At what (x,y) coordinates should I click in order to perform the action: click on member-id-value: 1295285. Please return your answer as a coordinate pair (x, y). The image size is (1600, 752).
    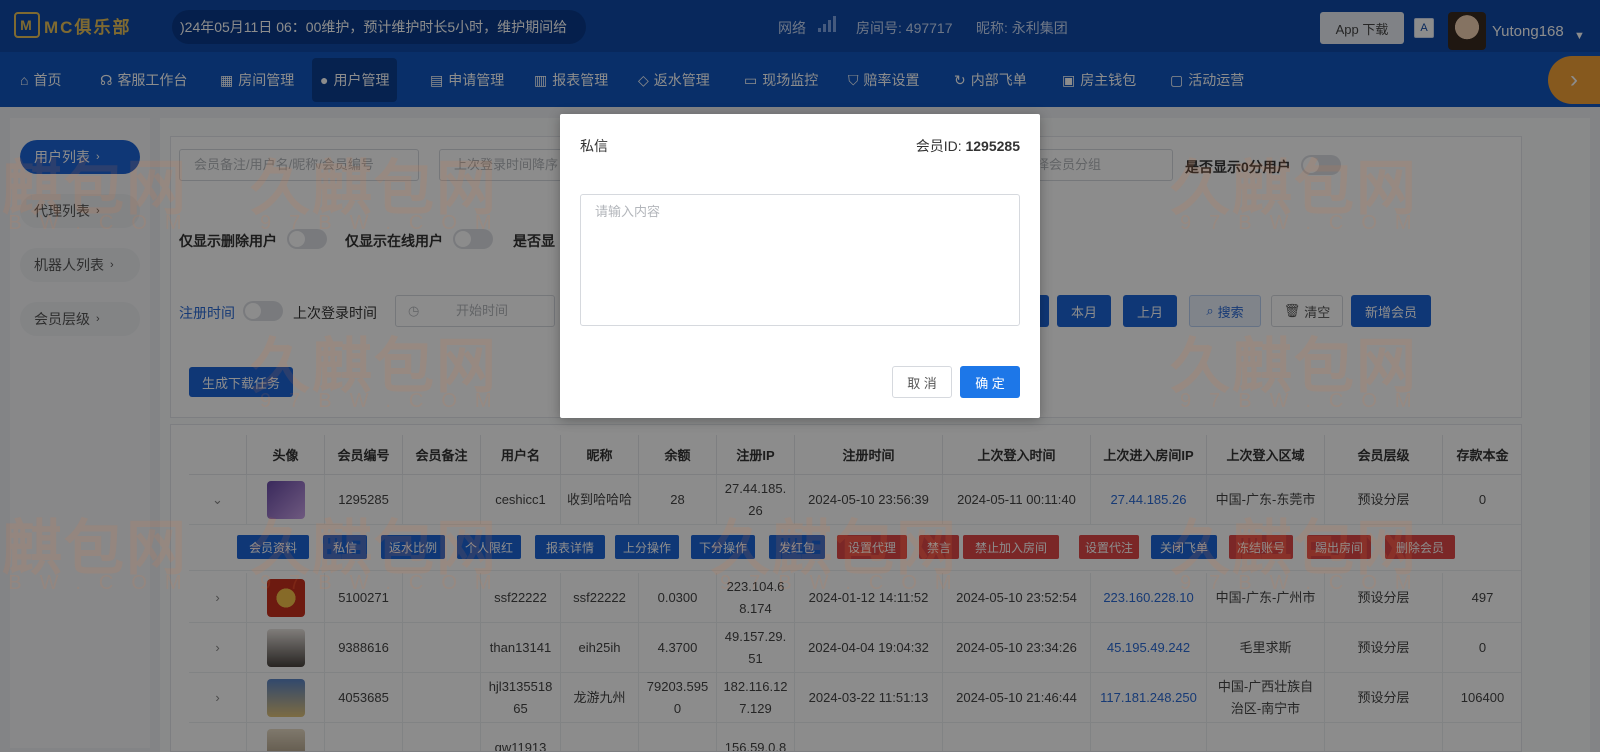
    Looking at the image, I should click on (992, 146).